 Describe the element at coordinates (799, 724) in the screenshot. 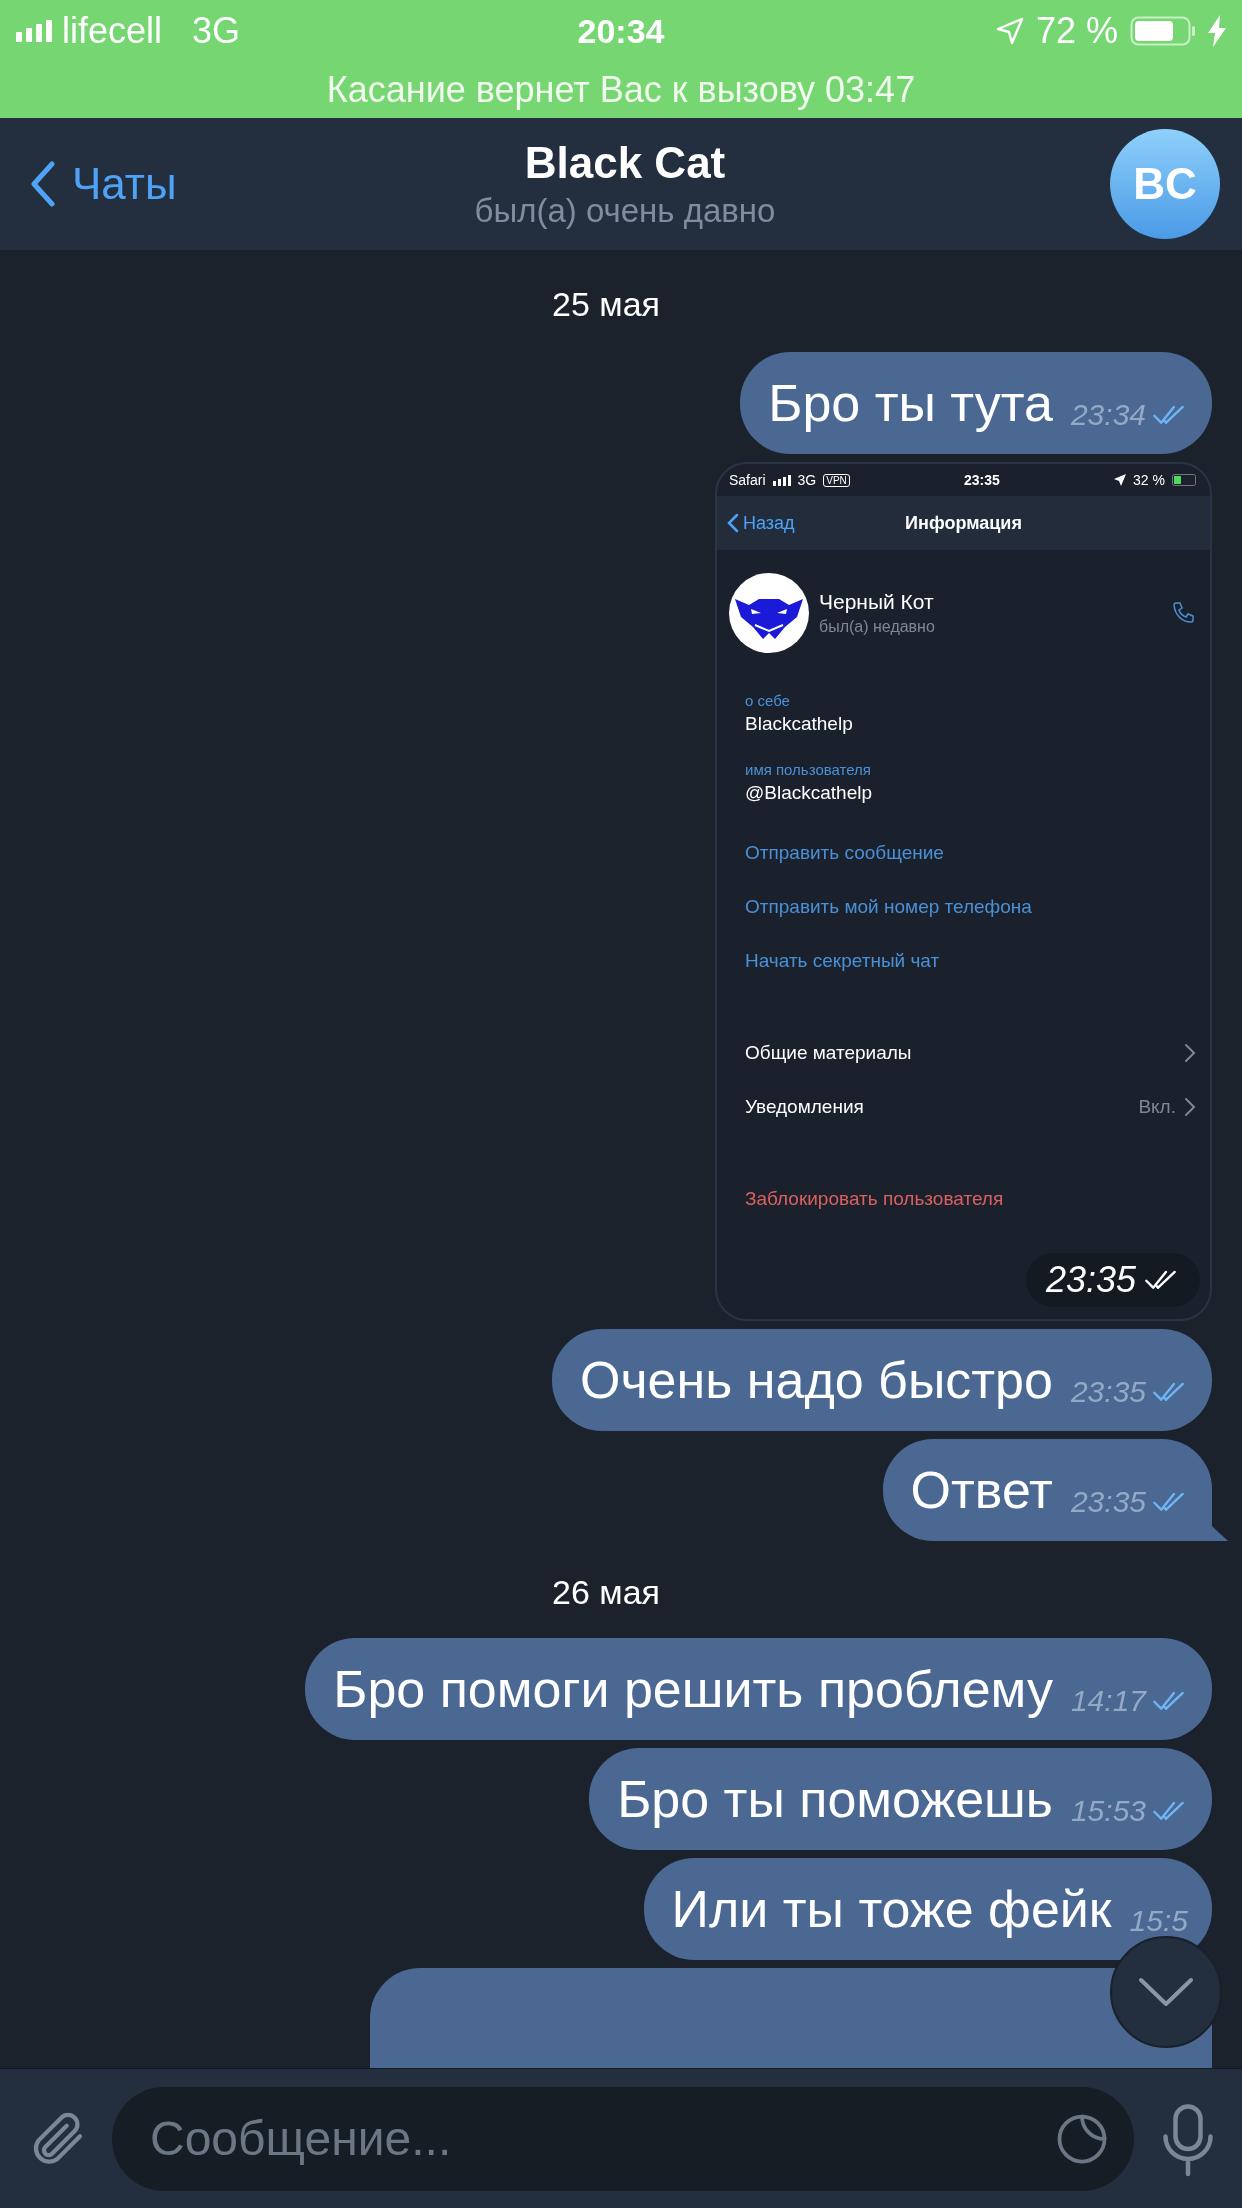

I see `field-value: Blackcathelp` at that location.